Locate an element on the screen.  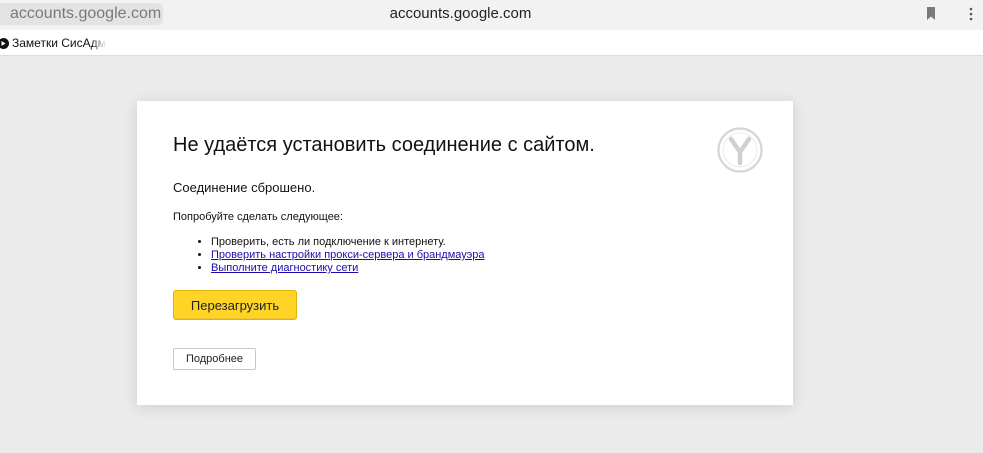
bookmark-item: Заметки СисАдм is located at coordinates (53, 43).